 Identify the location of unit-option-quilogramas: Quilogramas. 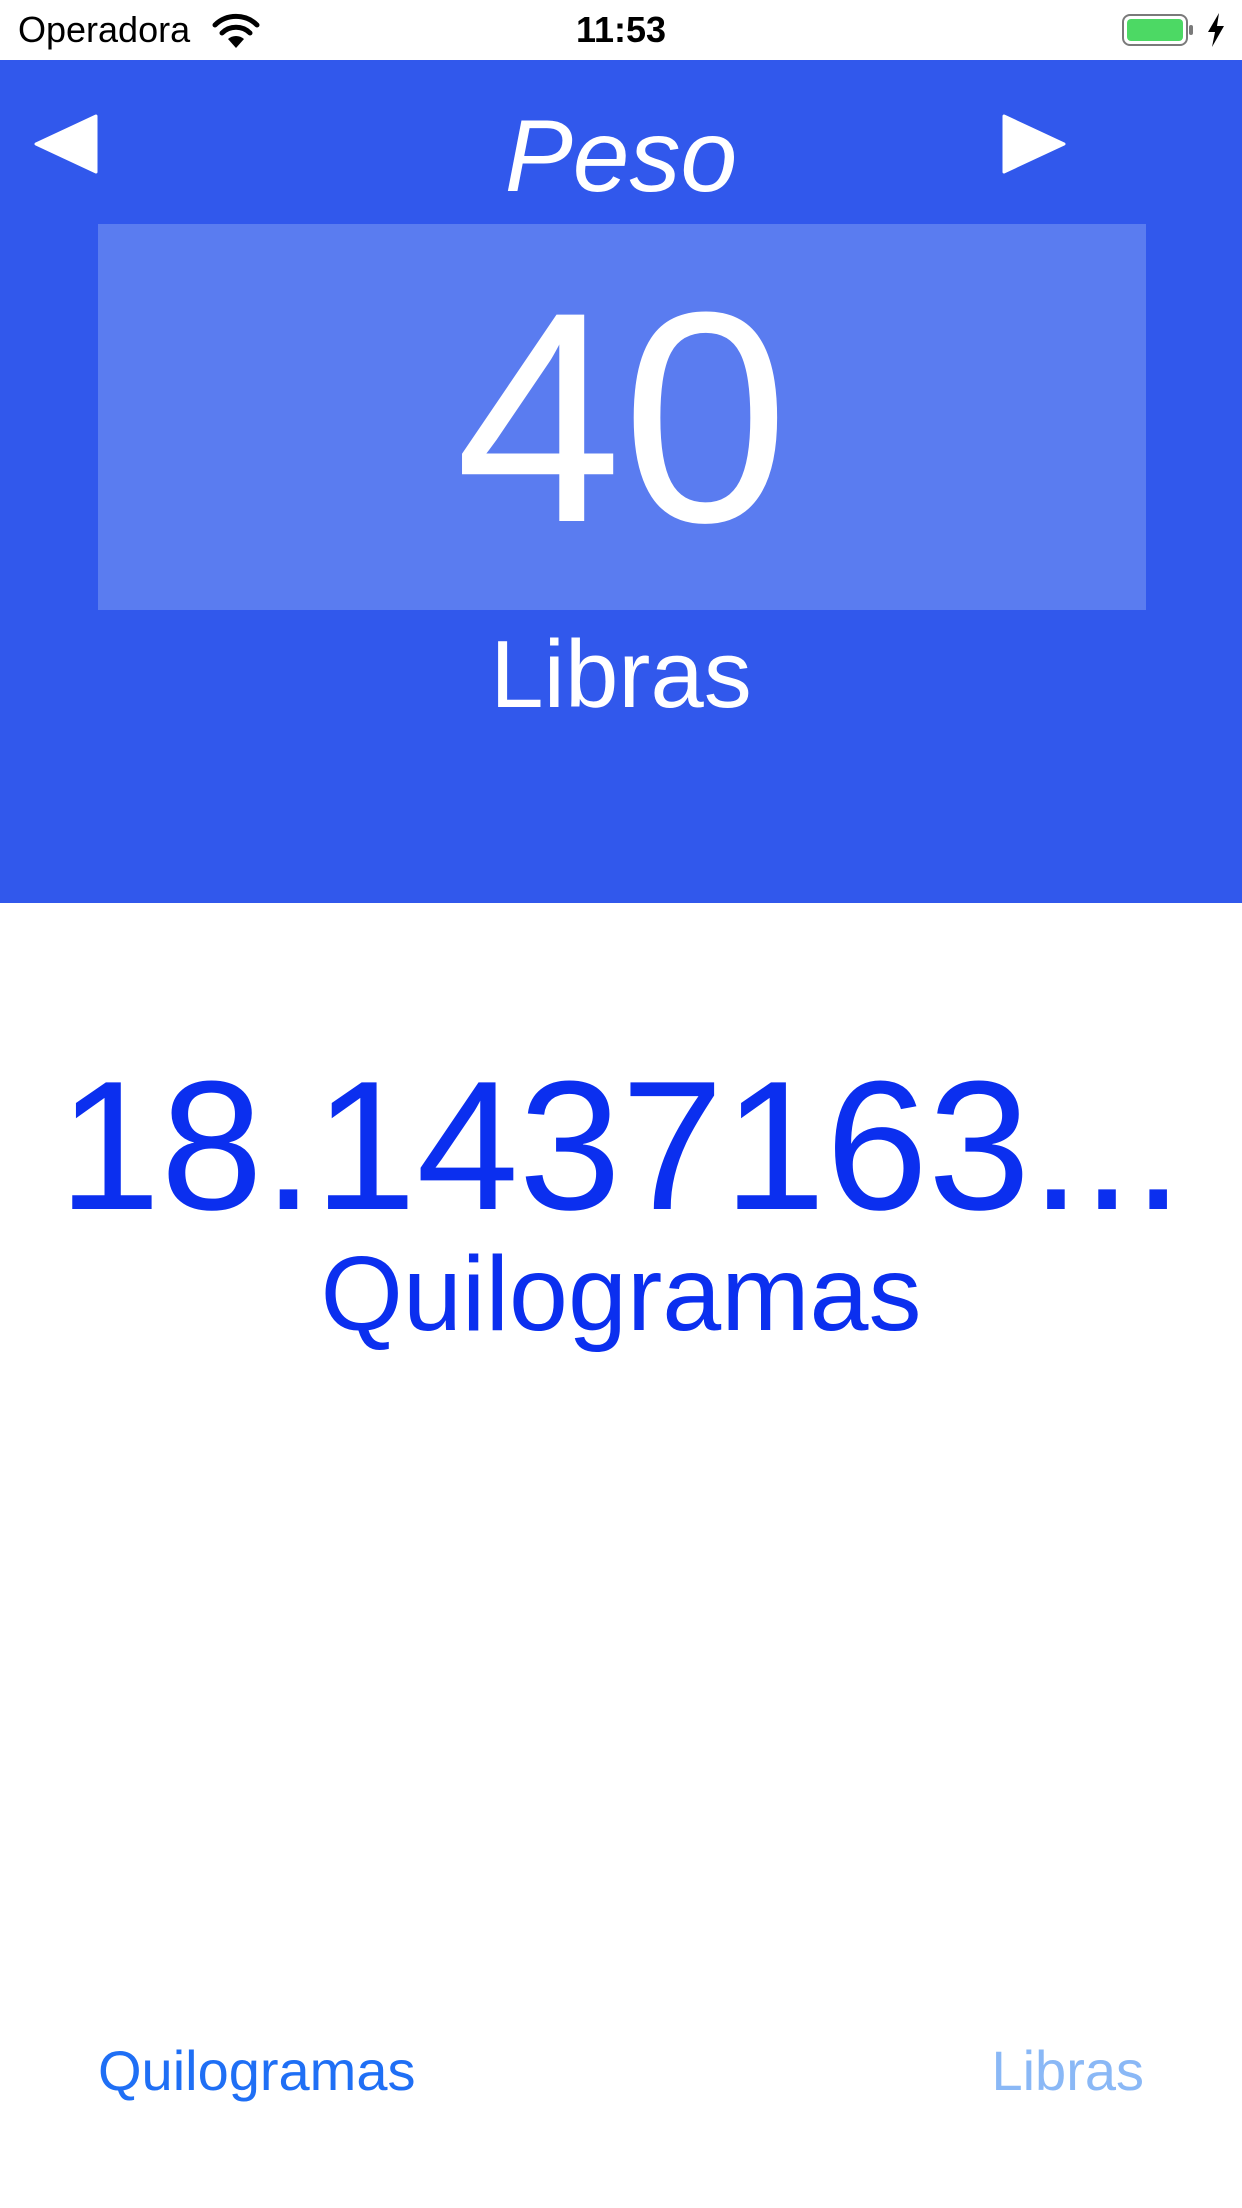
(256, 2071).